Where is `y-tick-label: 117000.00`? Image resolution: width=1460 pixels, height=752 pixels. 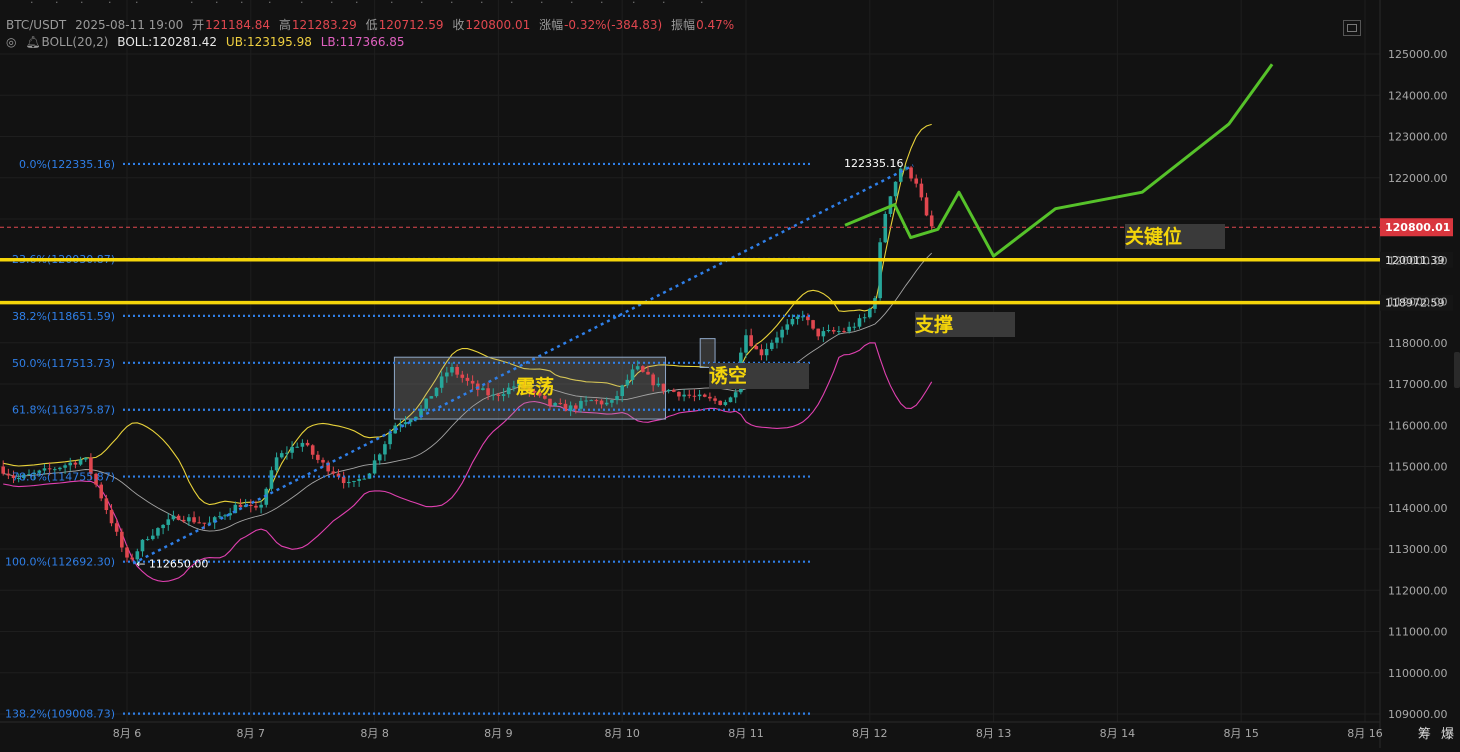 y-tick-label: 117000.00 is located at coordinates (1418, 384).